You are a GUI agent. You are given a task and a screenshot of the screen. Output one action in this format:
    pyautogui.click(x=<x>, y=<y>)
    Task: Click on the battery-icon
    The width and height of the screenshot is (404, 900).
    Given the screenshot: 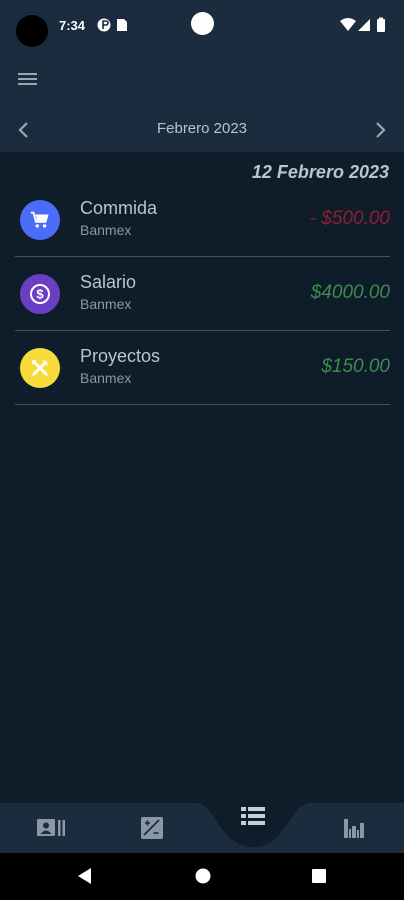 What is the action you would take?
    pyautogui.click(x=381, y=25)
    